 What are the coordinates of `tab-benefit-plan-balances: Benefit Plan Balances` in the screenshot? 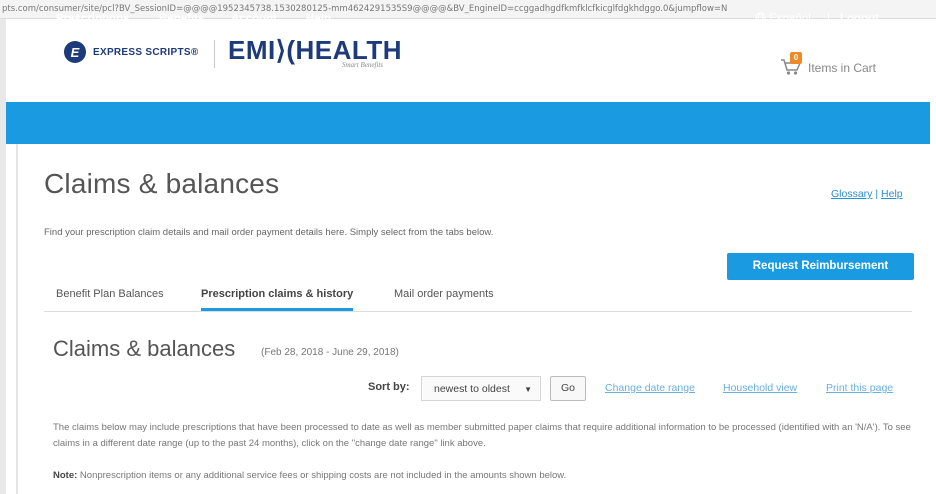 It's located at (110, 298).